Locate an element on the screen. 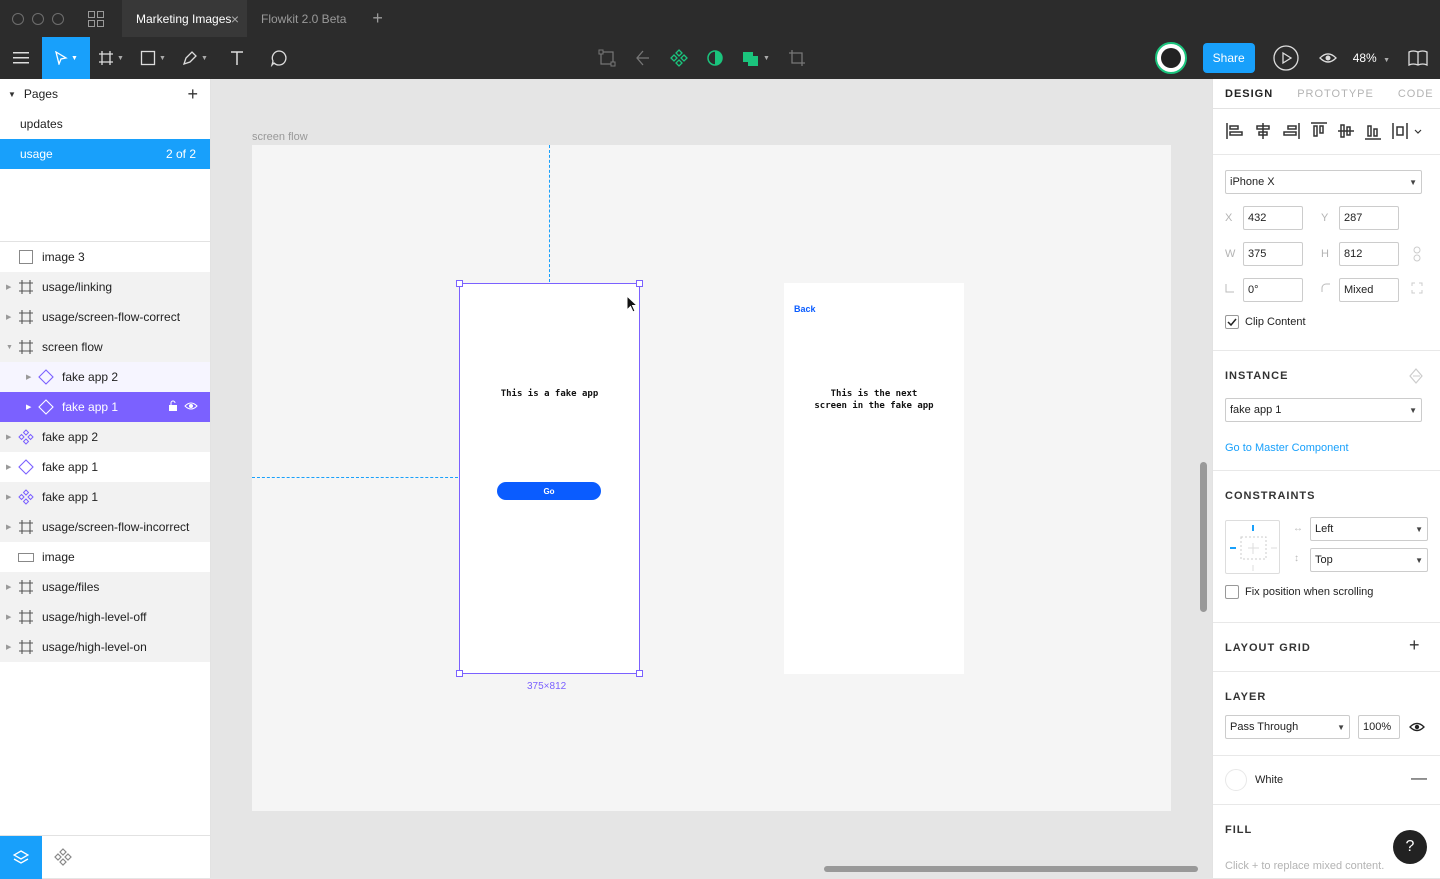 This screenshot has width=1440, height=879. constrain-proportions-icon is located at coordinates (1417, 254).